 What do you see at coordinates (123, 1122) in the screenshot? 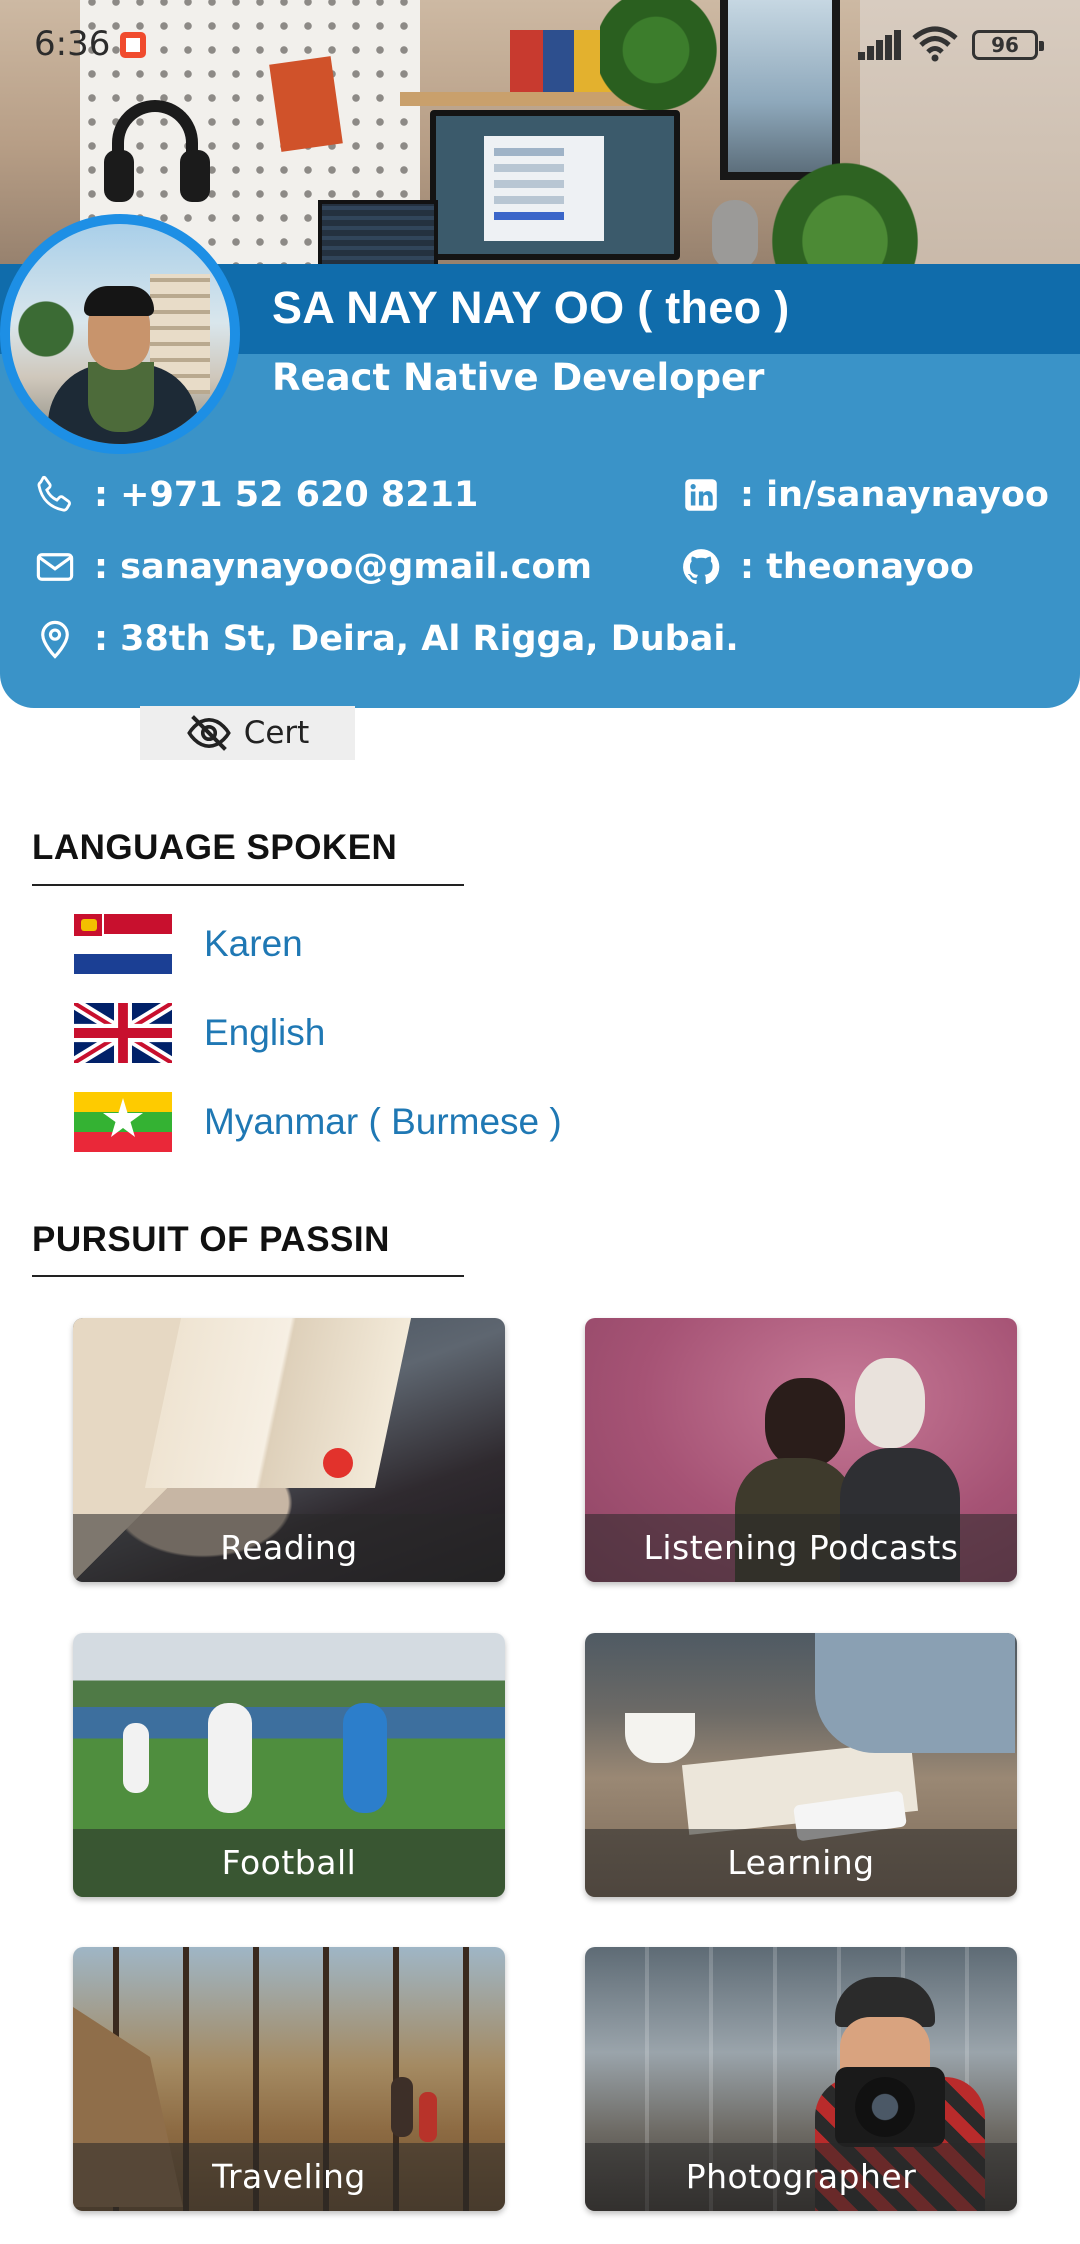
I see `myanmar-flag-icon` at bounding box center [123, 1122].